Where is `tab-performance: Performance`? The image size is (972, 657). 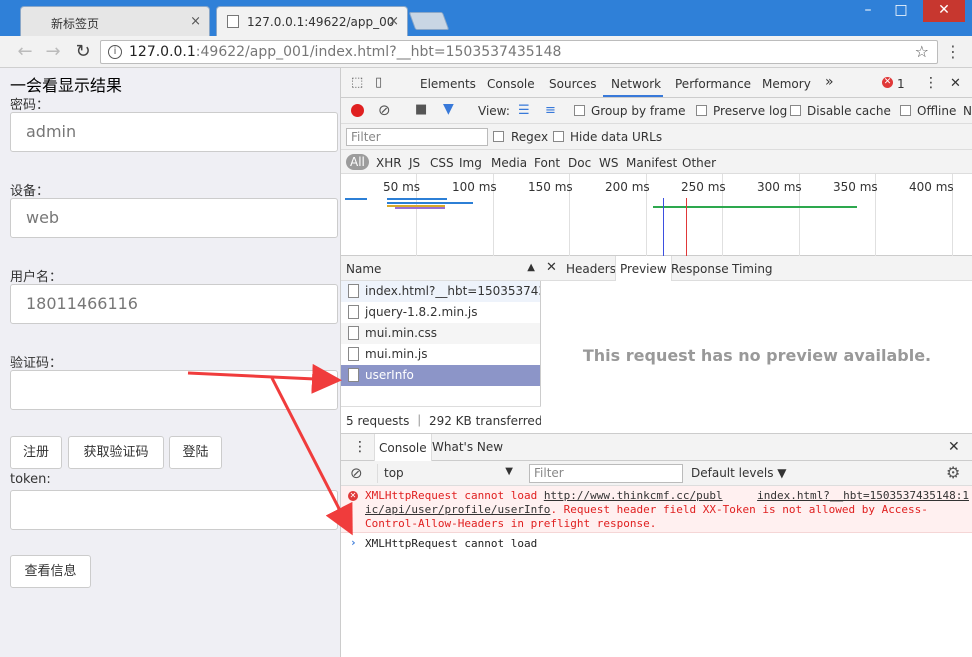
tab-performance: Performance is located at coordinates (713, 84).